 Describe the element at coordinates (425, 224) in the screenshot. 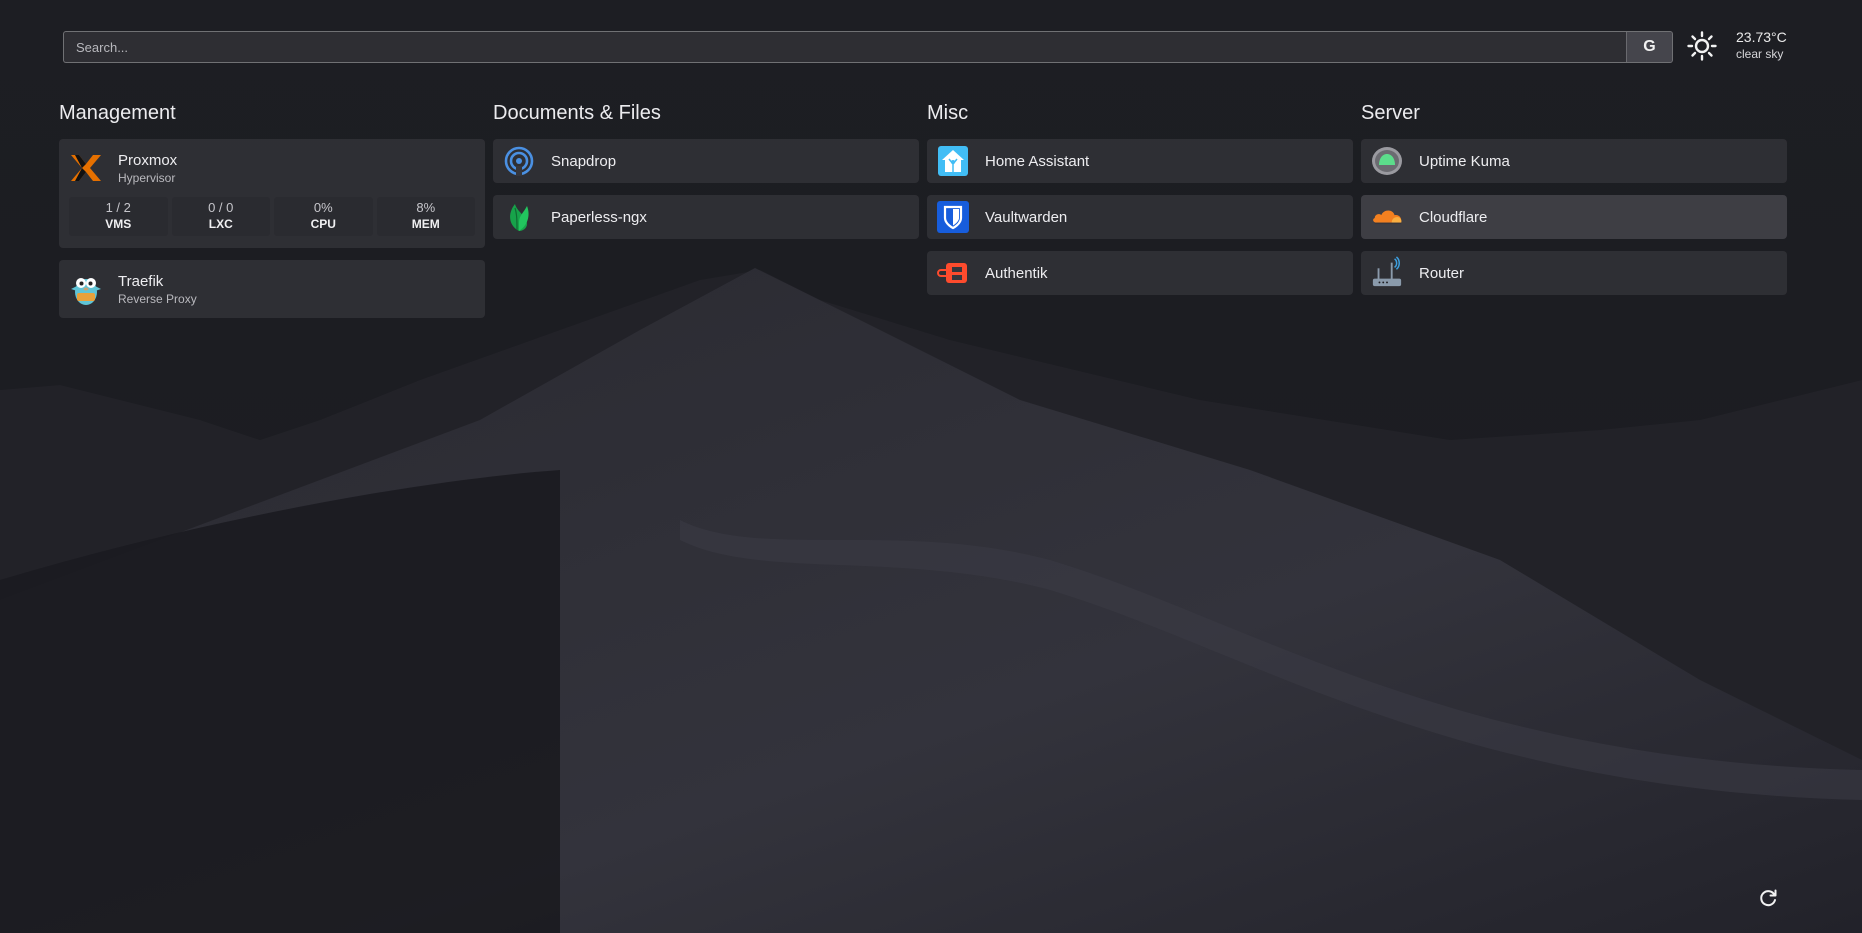

I see `stat-label: MEM` at that location.